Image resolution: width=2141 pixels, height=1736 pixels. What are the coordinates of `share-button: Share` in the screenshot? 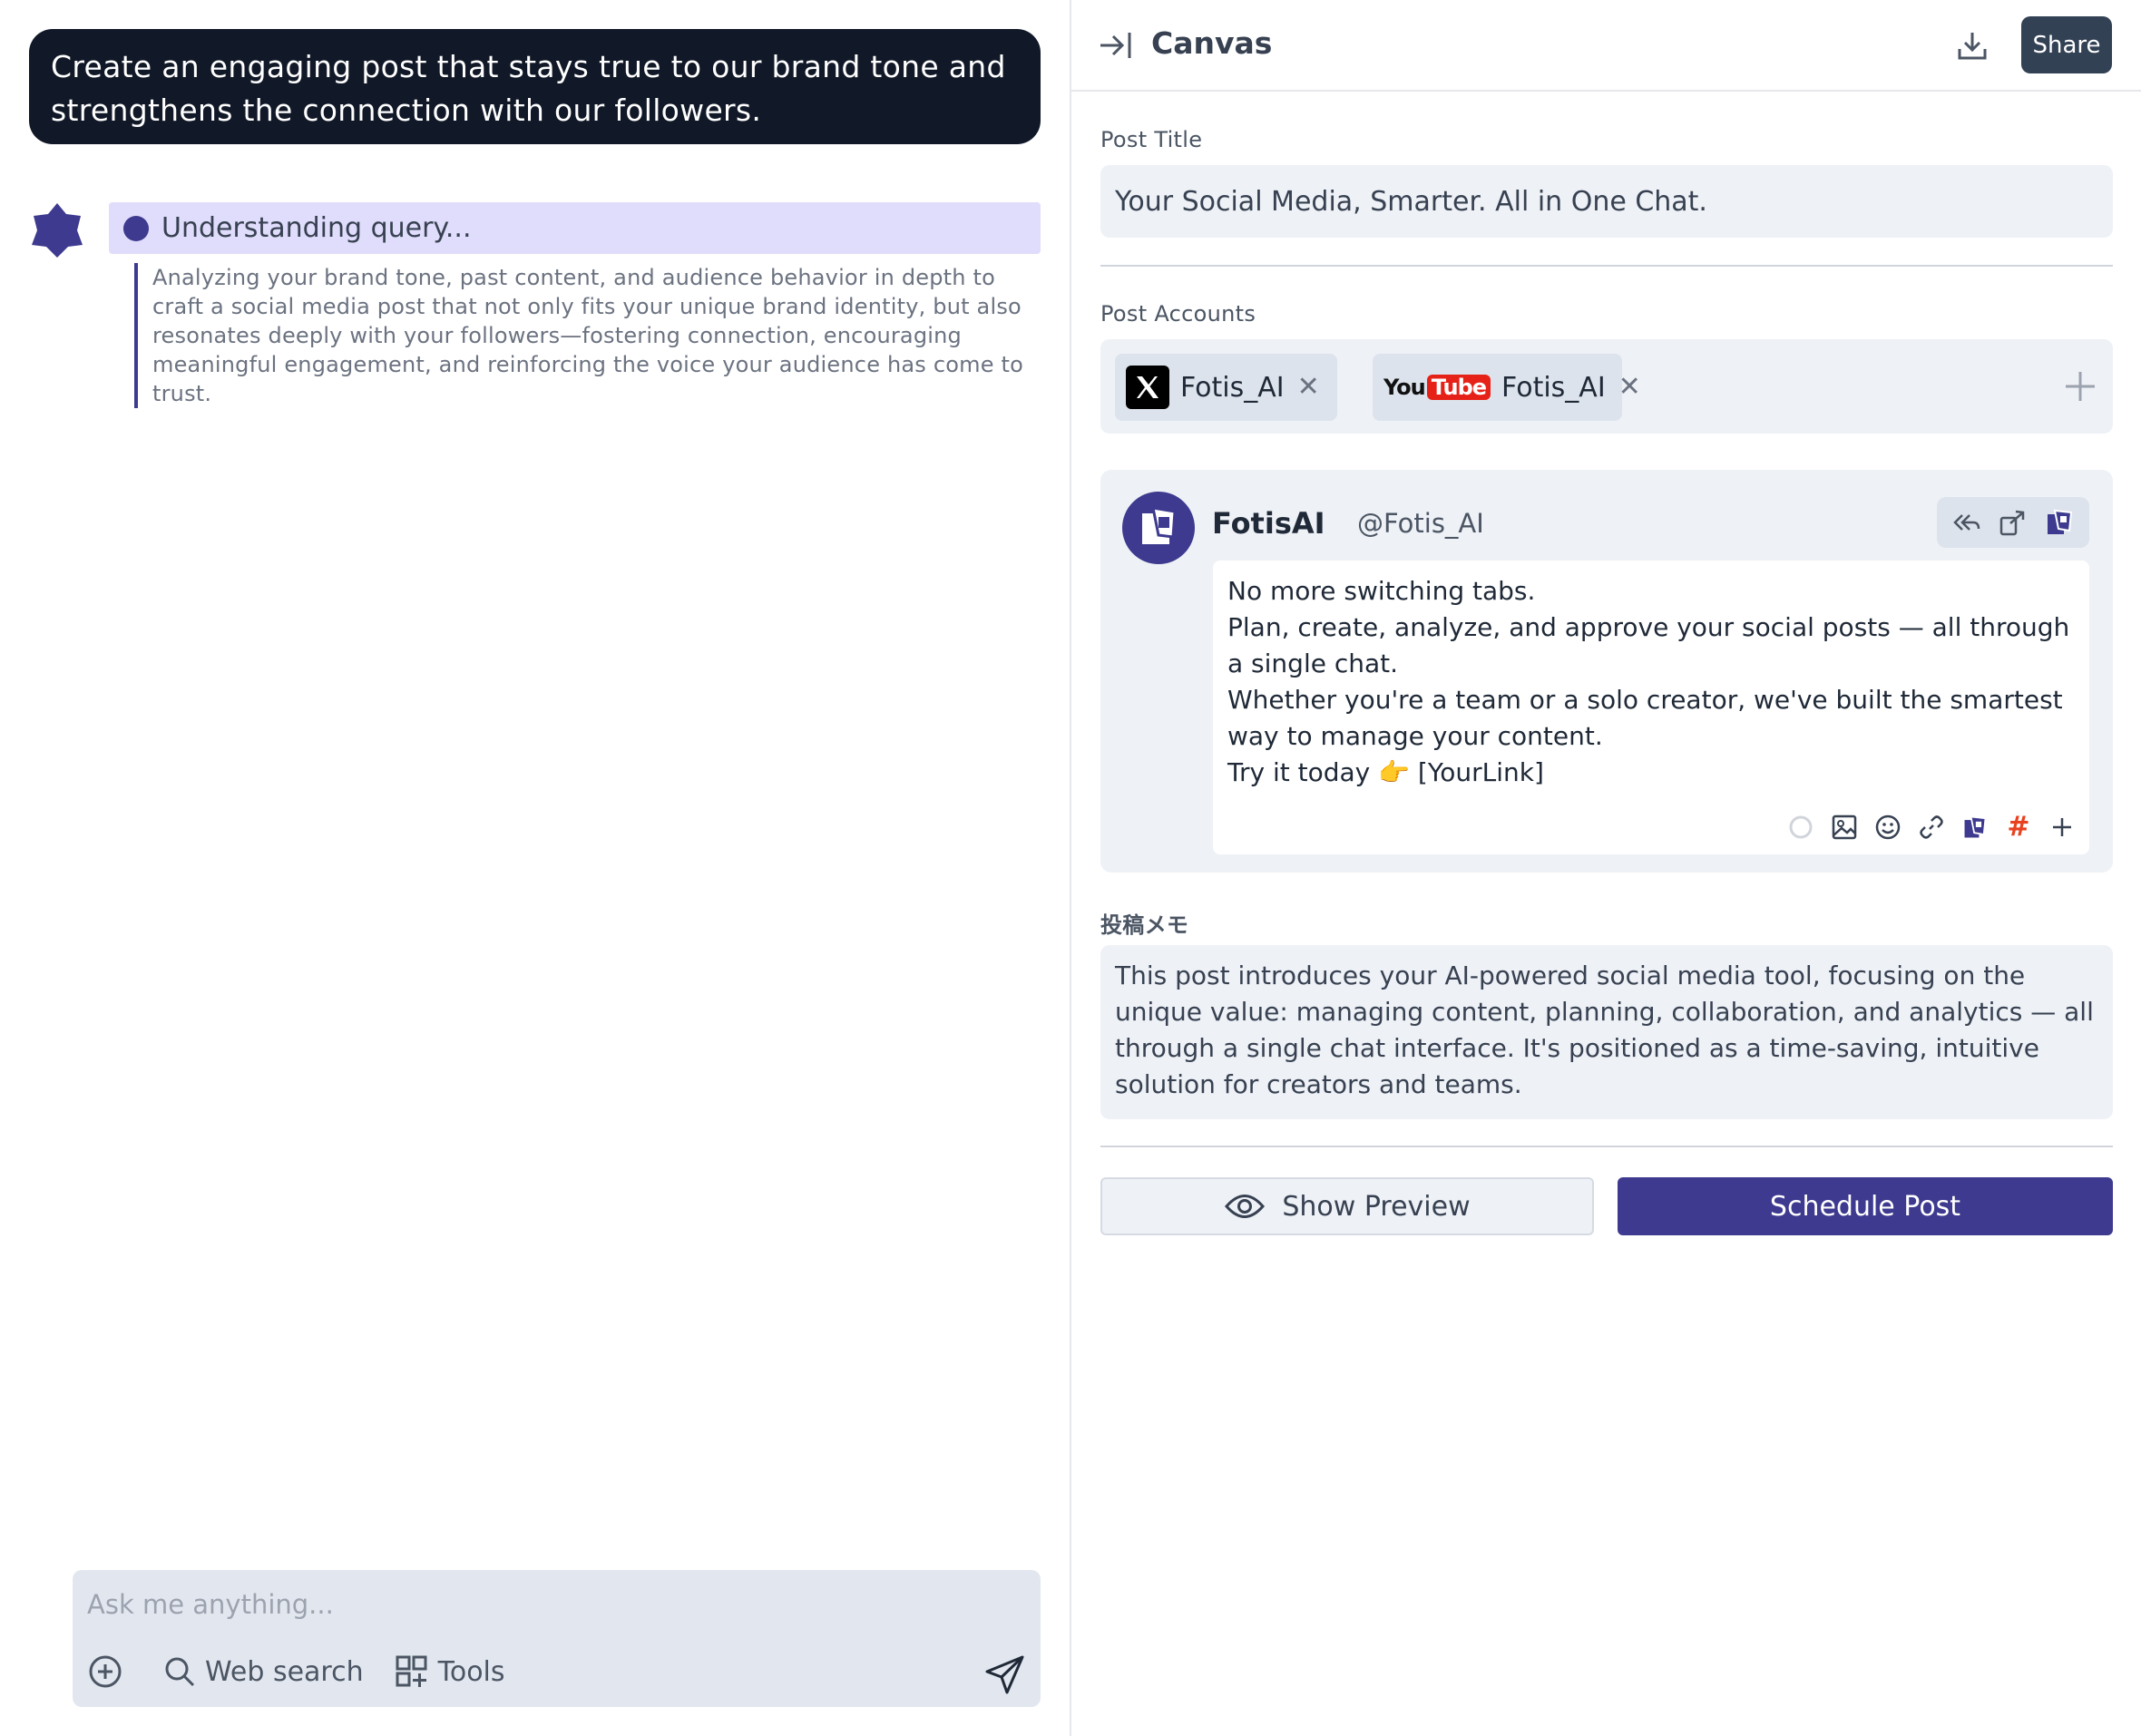 It's located at (2066, 44).